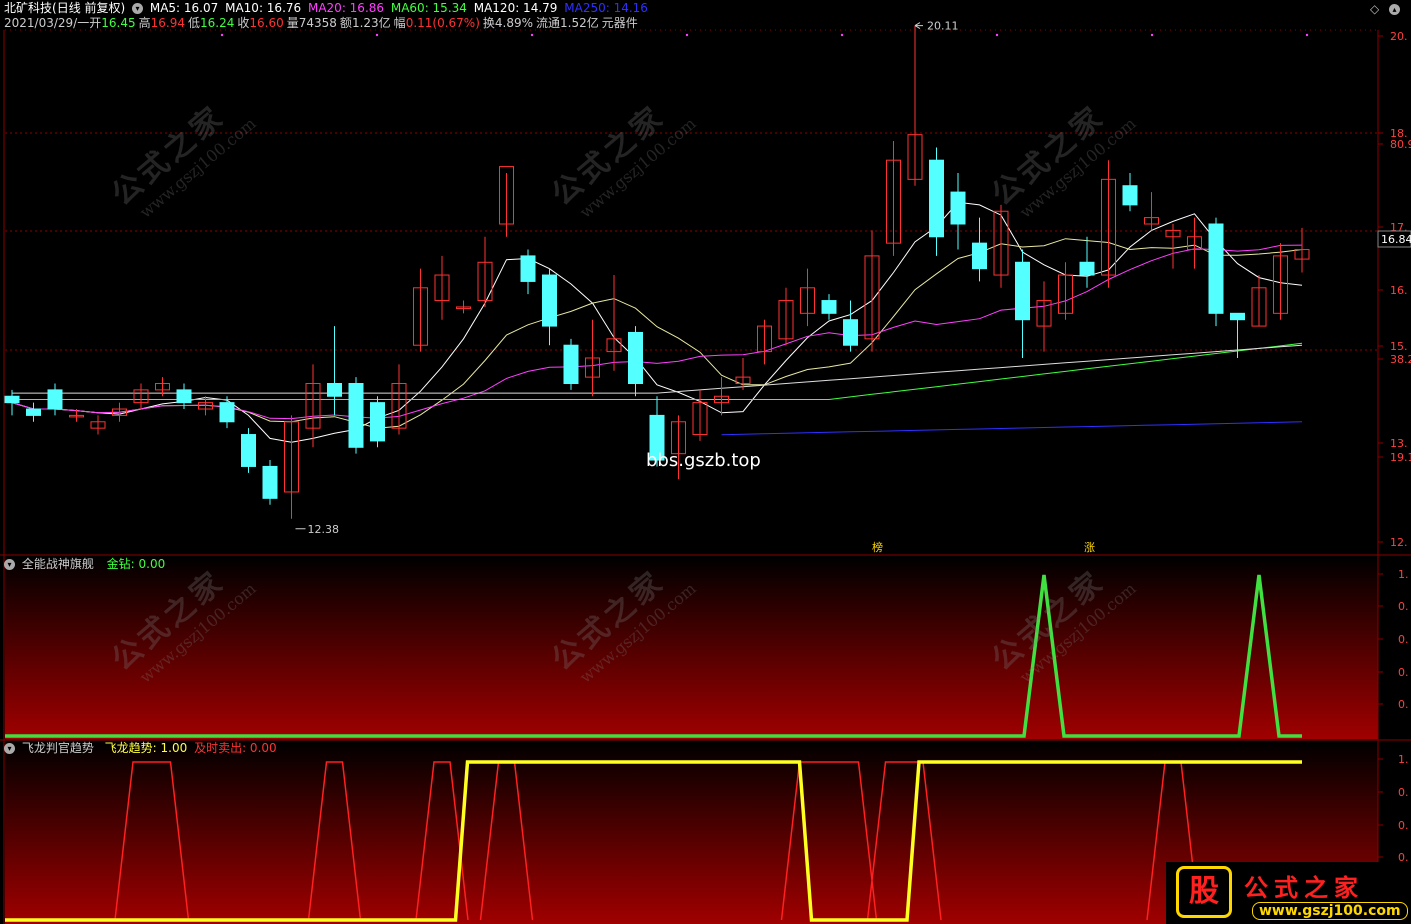 This screenshot has height=924, width=1411. I want to click on axis-tick-label: 38.2, so click(1400, 359).